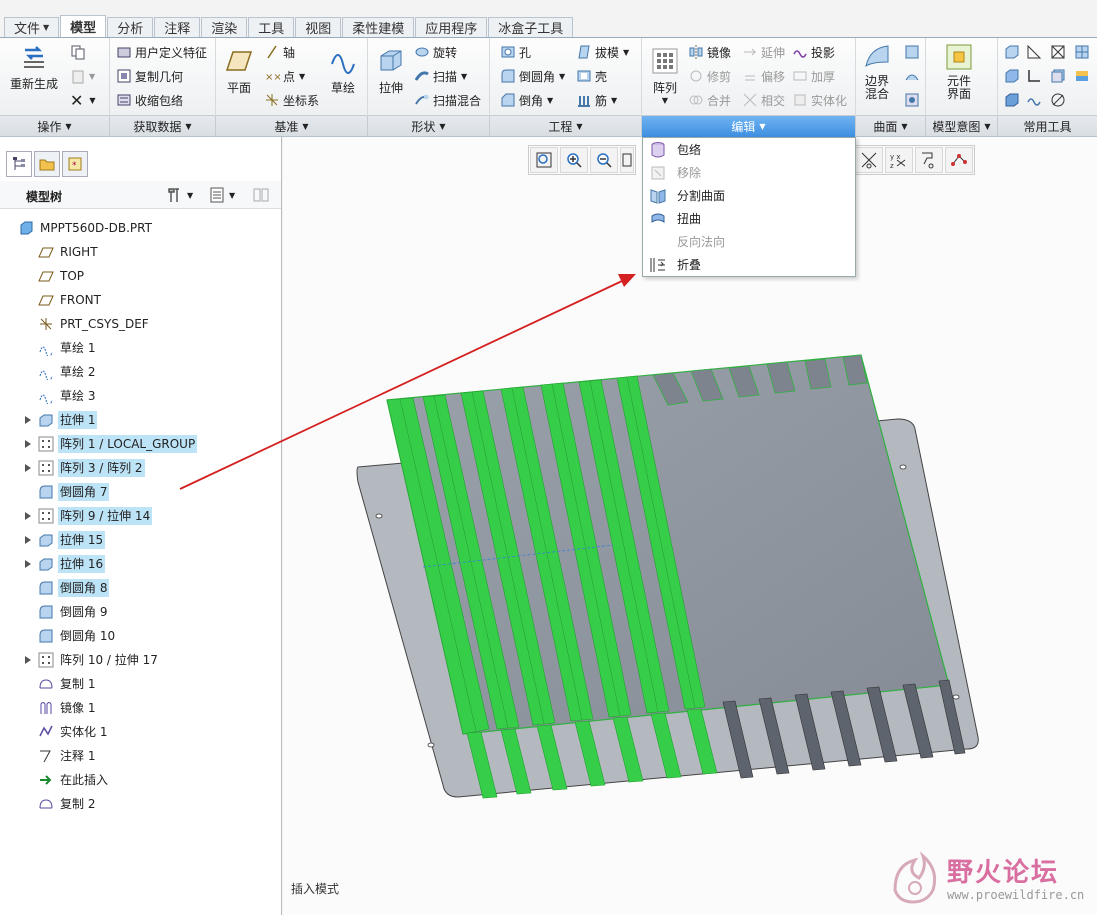 This screenshot has width=1097, height=915. Describe the element at coordinates (658, 218) in the screenshot. I see `warp-icon` at that location.